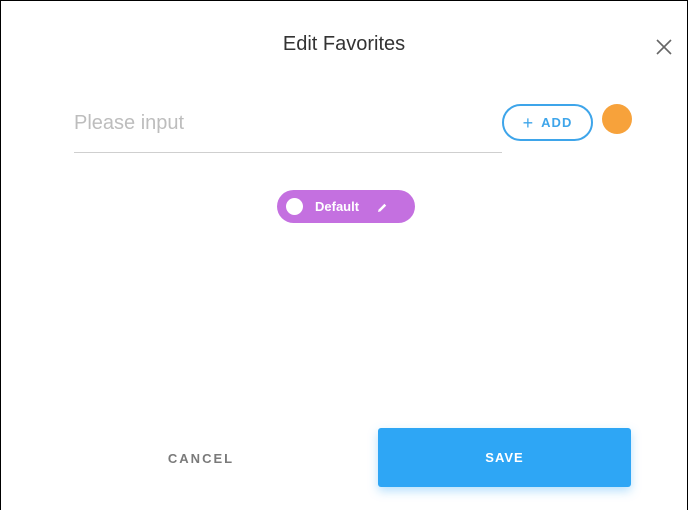 The height and width of the screenshot is (510, 690). Describe the element at coordinates (504, 457) in the screenshot. I see `save-button: SAVE` at that location.